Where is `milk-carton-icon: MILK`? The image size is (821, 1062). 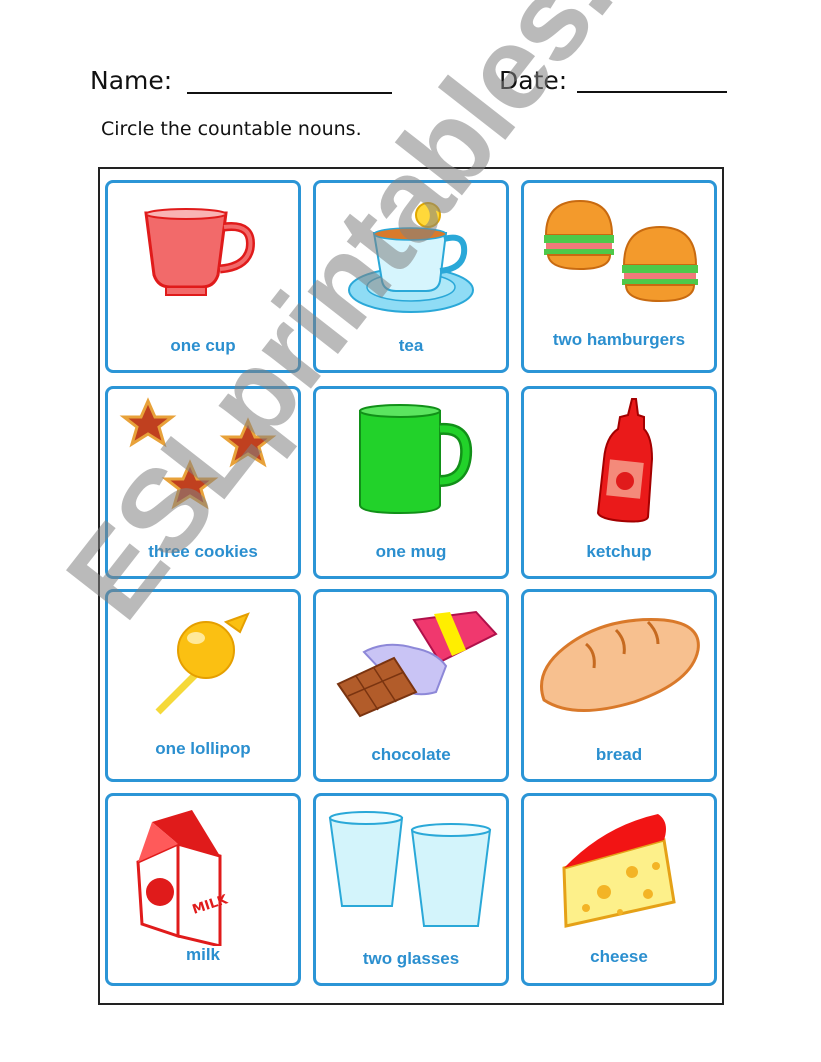 milk-carton-icon: MILK is located at coordinates (183, 878).